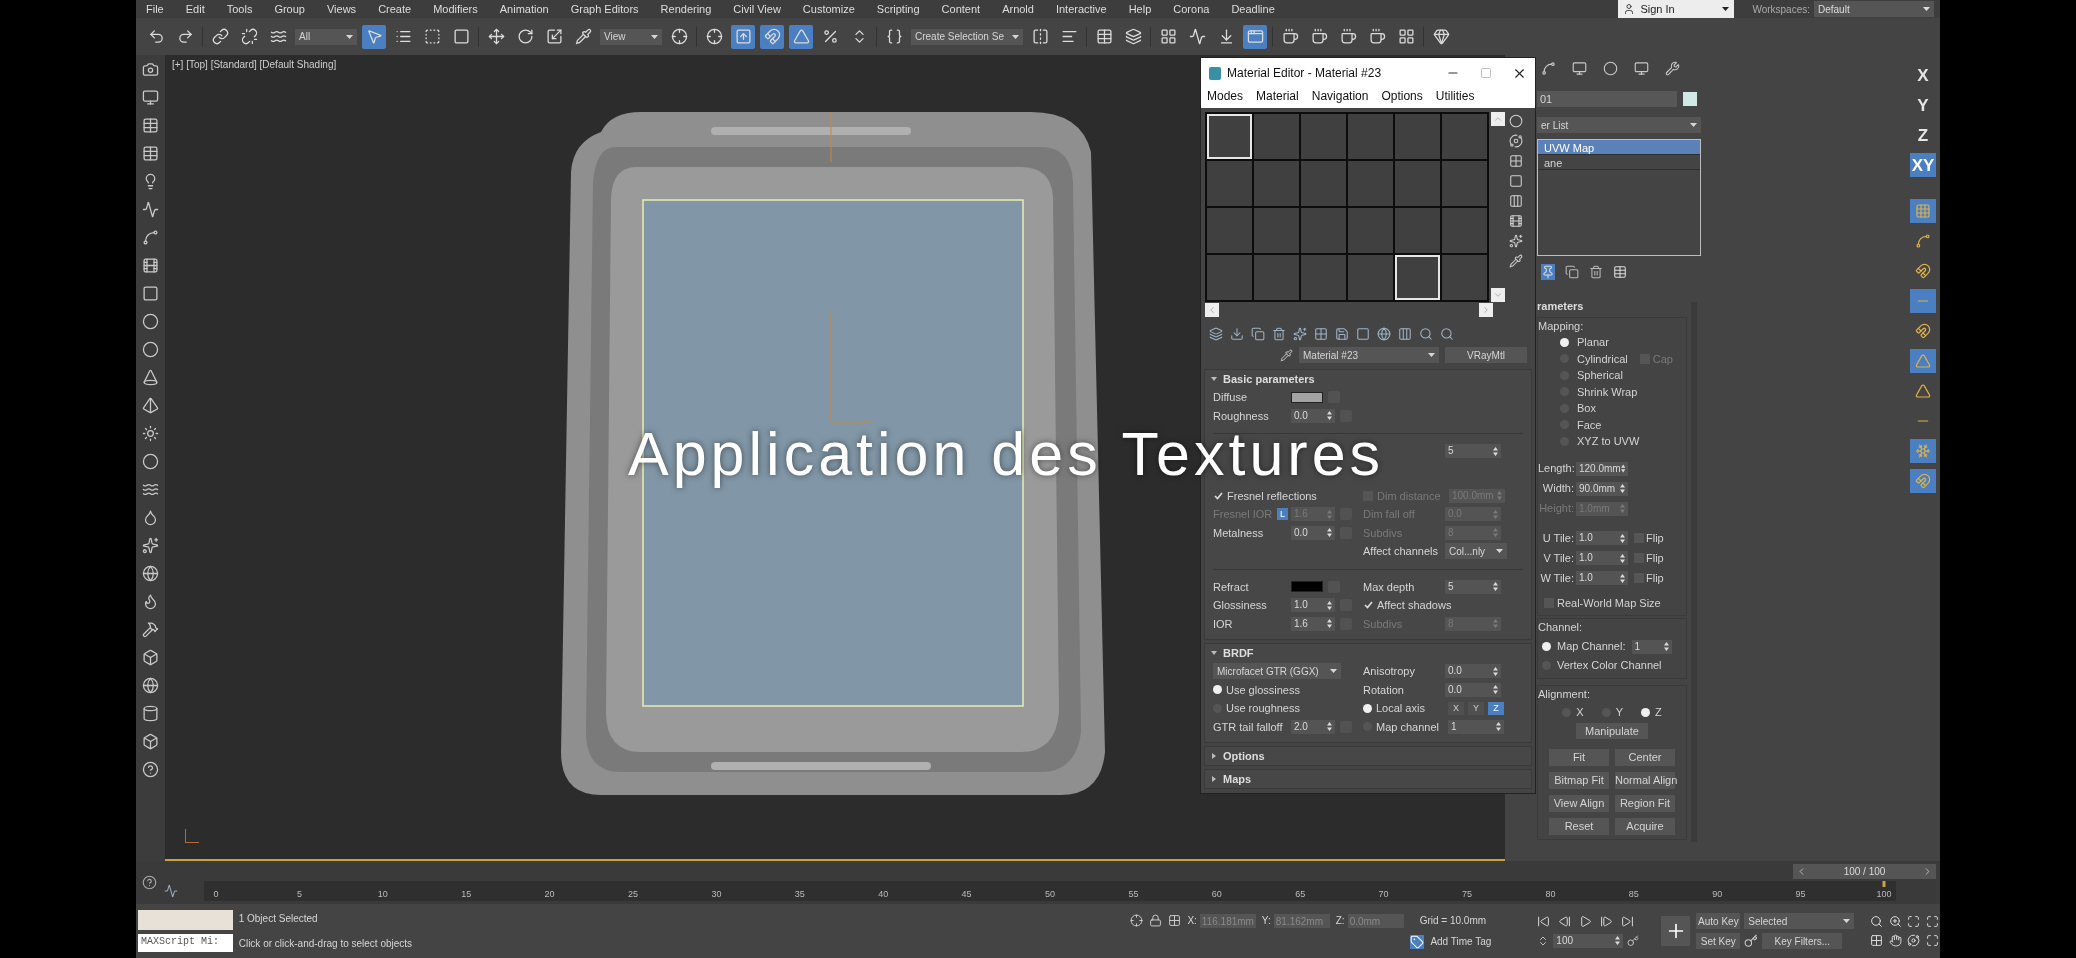 The image size is (2076, 958). Describe the element at coordinates (1718, 941) in the screenshot. I see `set-key-button: Set Key` at that location.